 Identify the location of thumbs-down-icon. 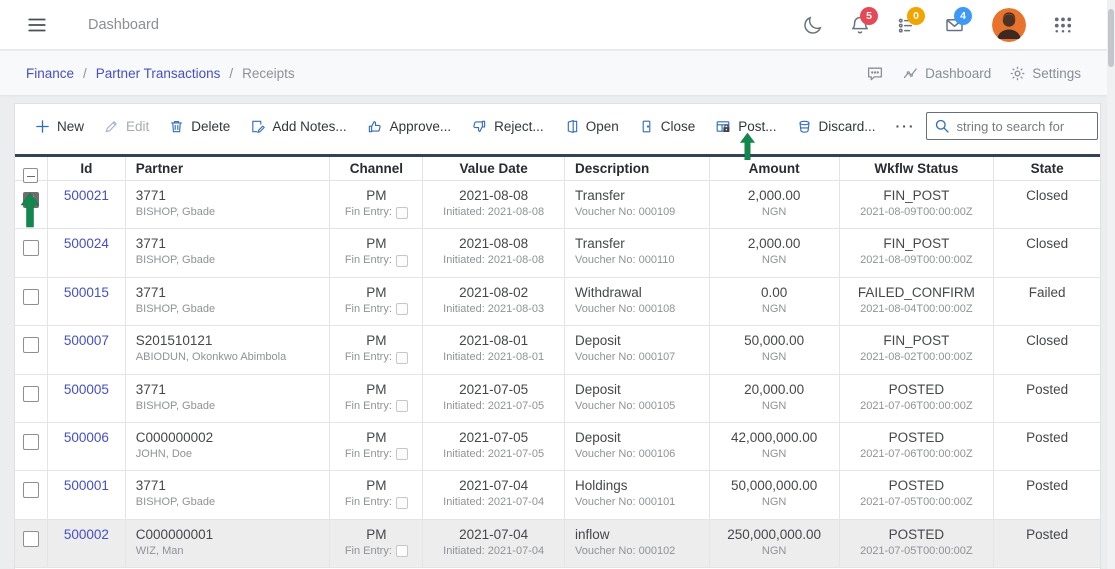
(479, 126).